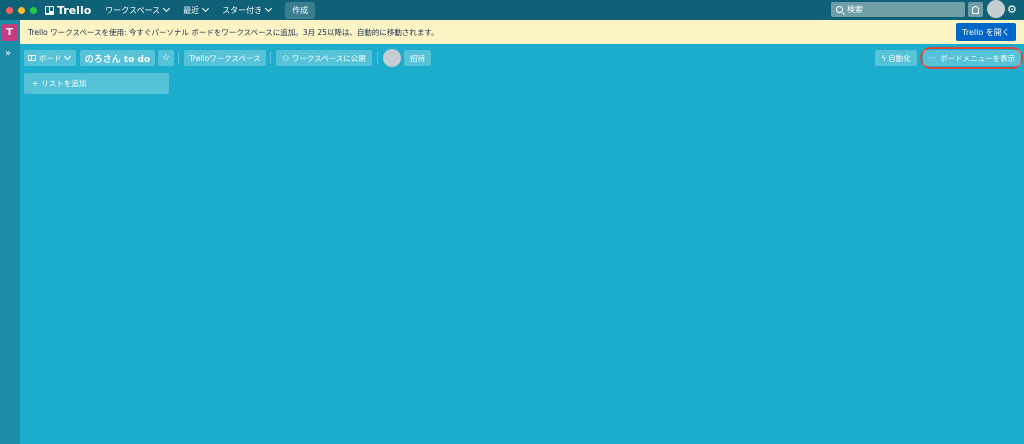 This screenshot has height=444, width=1024. I want to click on trello-logo-icon, so click(49, 10).